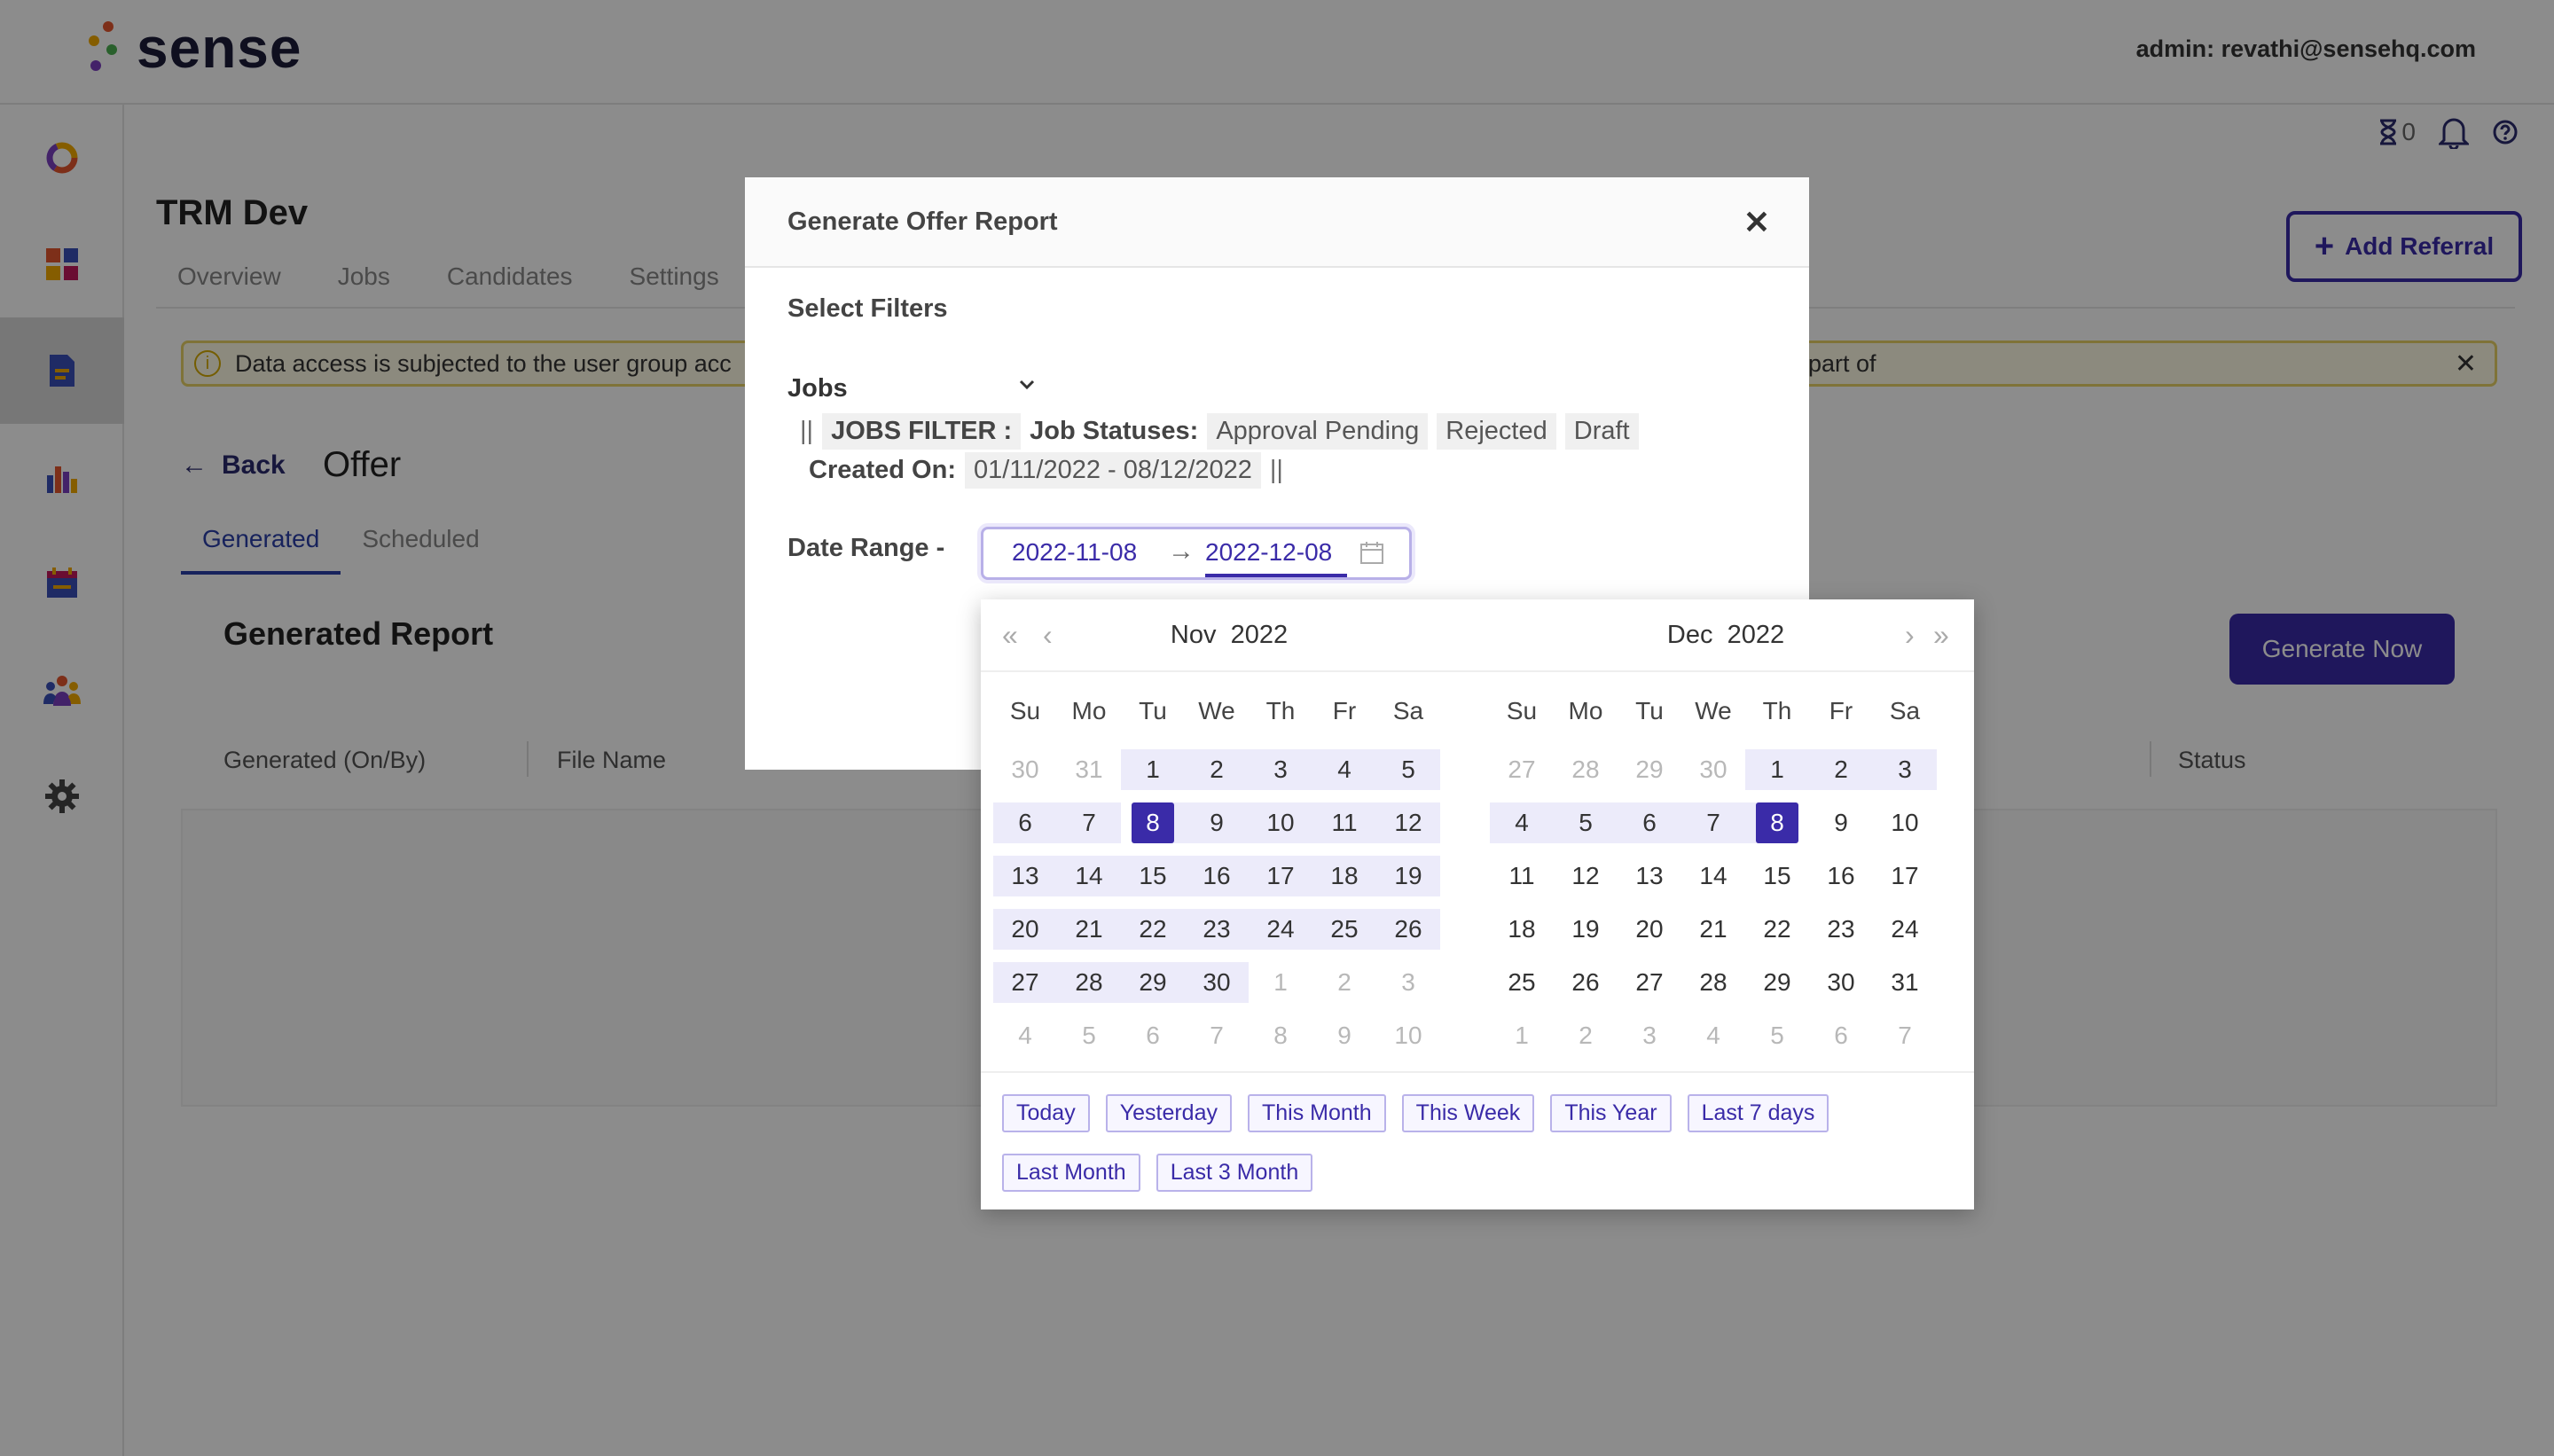 The width and height of the screenshot is (2554, 1456). I want to click on preset-range-button: Last 7 days, so click(1758, 1113).